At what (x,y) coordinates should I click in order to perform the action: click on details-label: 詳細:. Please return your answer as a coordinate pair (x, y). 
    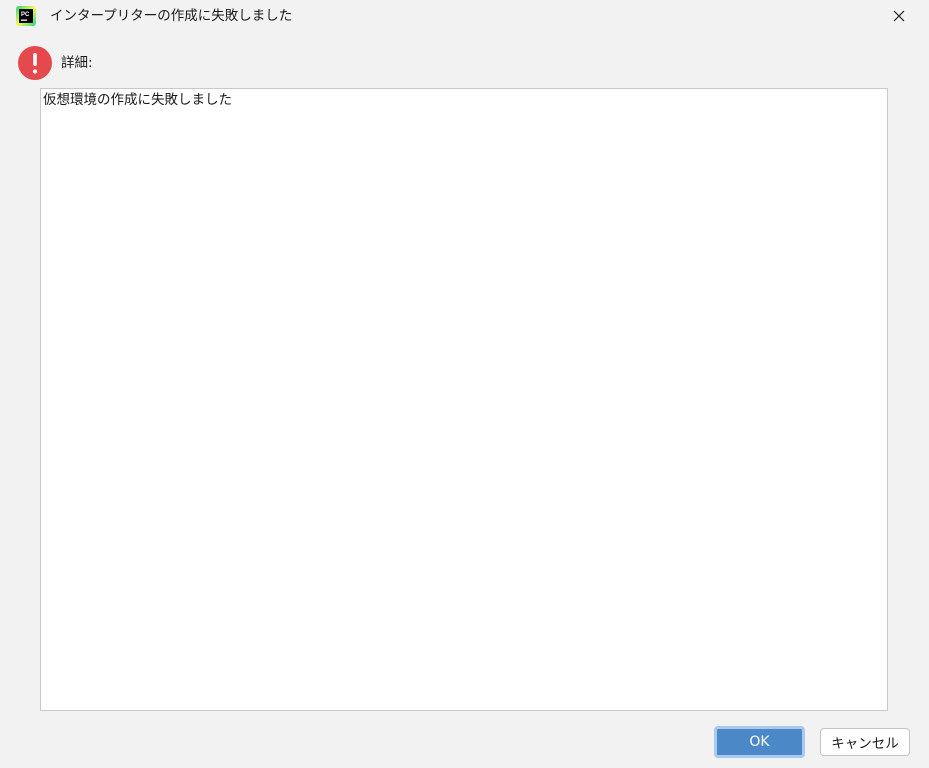
    Looking at the image, I should click on (77, 63).